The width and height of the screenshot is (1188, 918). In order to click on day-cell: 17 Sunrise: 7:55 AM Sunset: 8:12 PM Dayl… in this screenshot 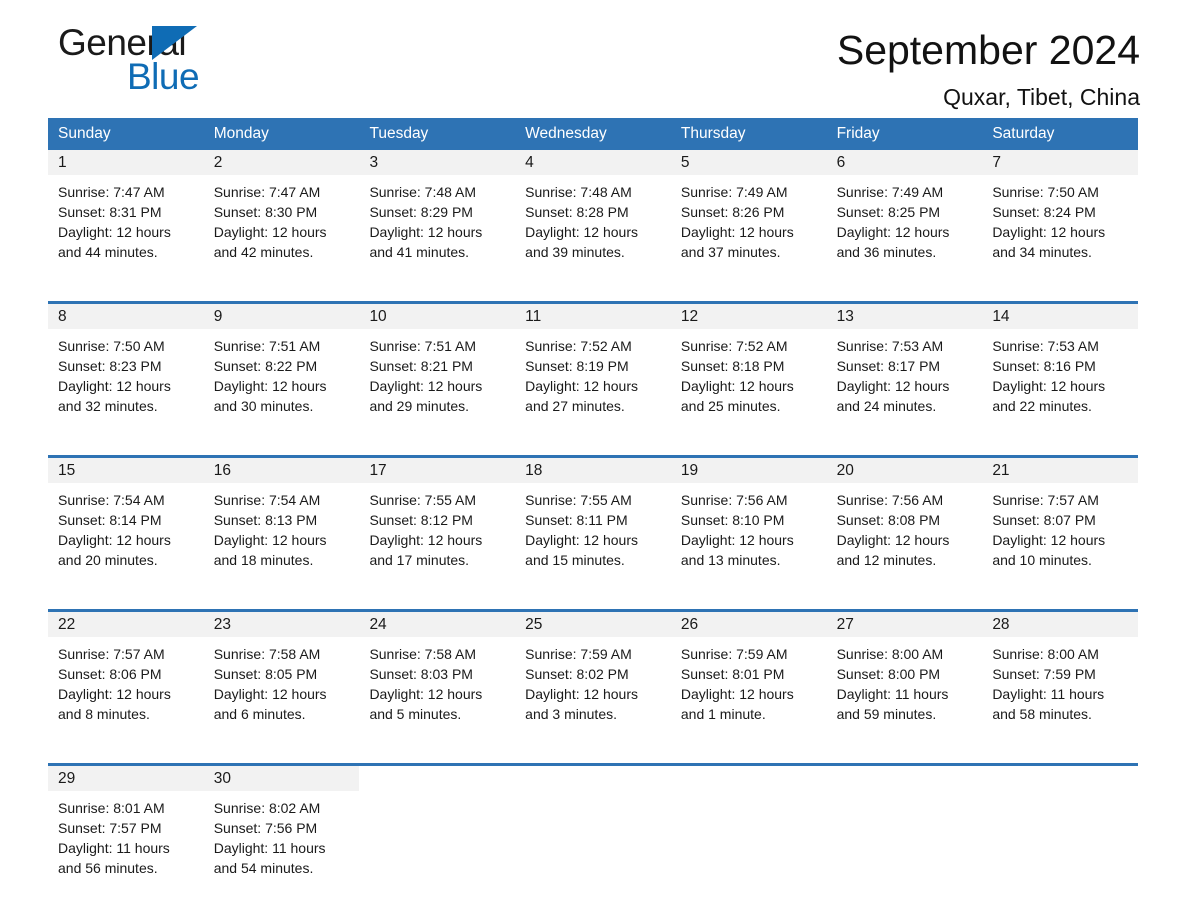, I will do `click(437, 520)`.